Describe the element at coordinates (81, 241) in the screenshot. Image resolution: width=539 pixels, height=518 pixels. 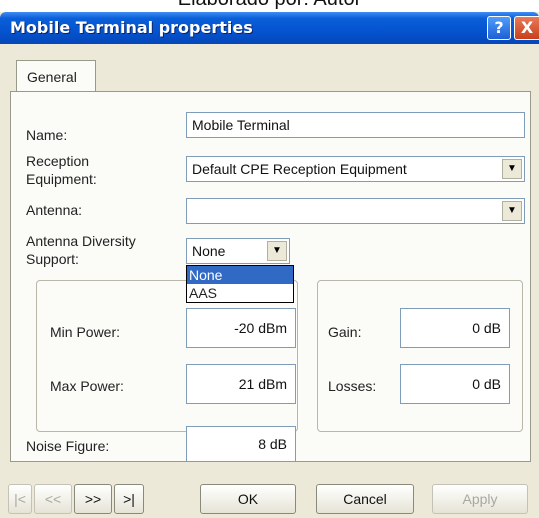
I see `diversity-label-line1: Antenna Diversity` at that location.